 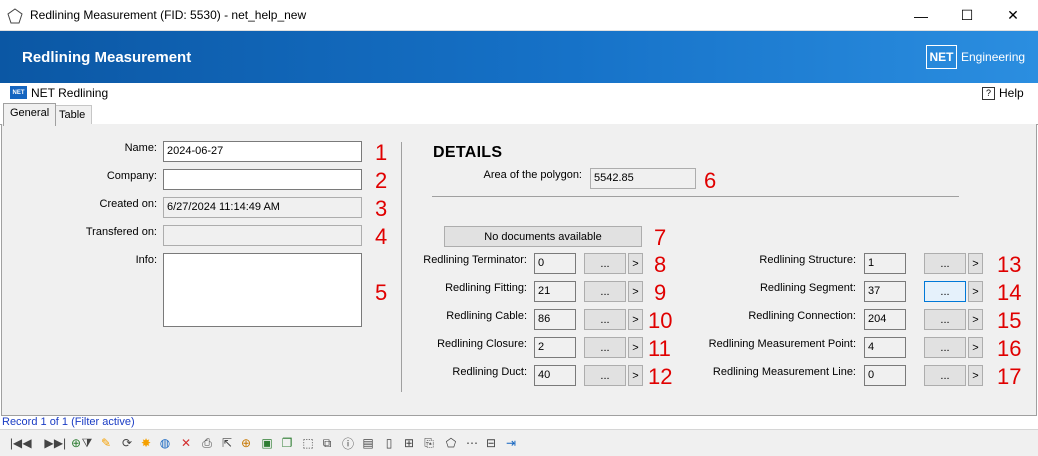 What do you see at coordinates (1013, 15) in the screenshot?
I see `close-button: ✕` at bounding box center [1013, 15].